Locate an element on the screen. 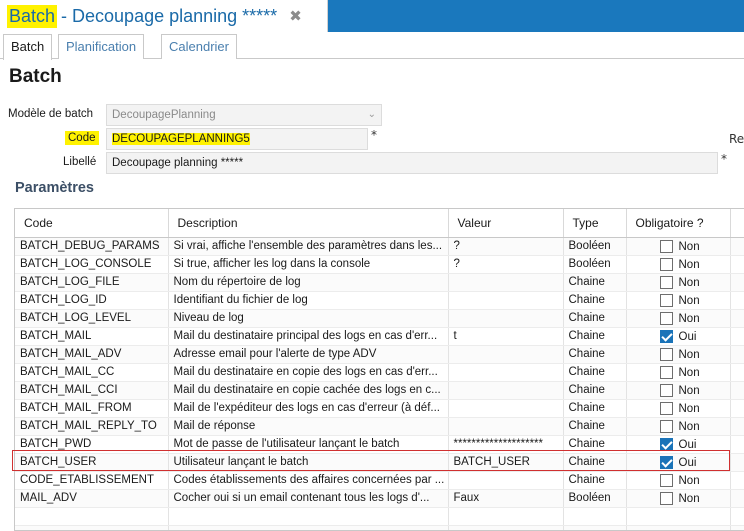  cell-code: BATCH_MAIL is located at coordinates (92, 336).